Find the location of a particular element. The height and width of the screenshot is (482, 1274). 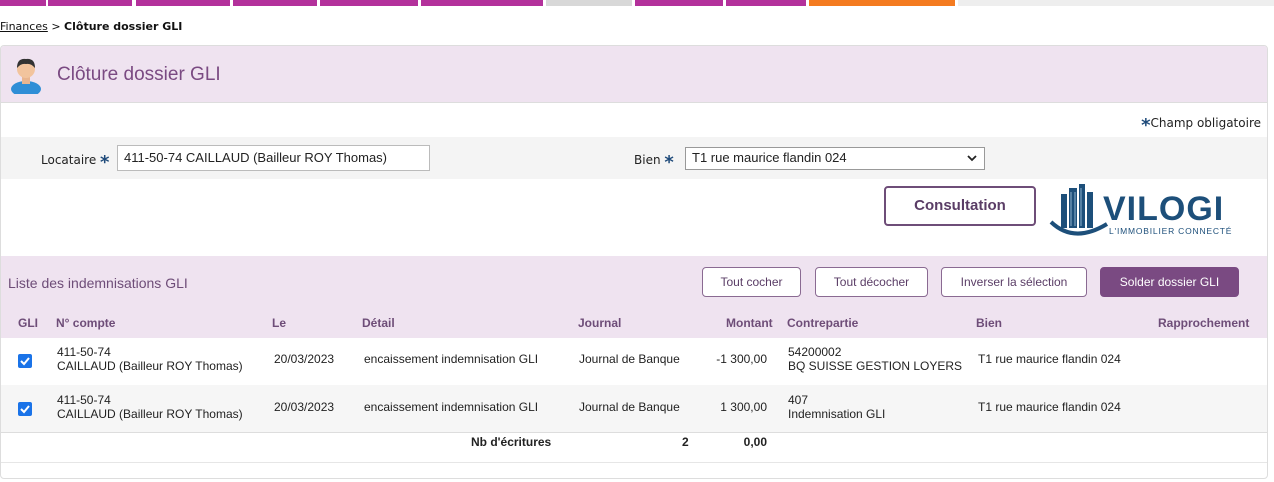

required-note-text: Champ obligatoire is located at coordinates (1206, 123).